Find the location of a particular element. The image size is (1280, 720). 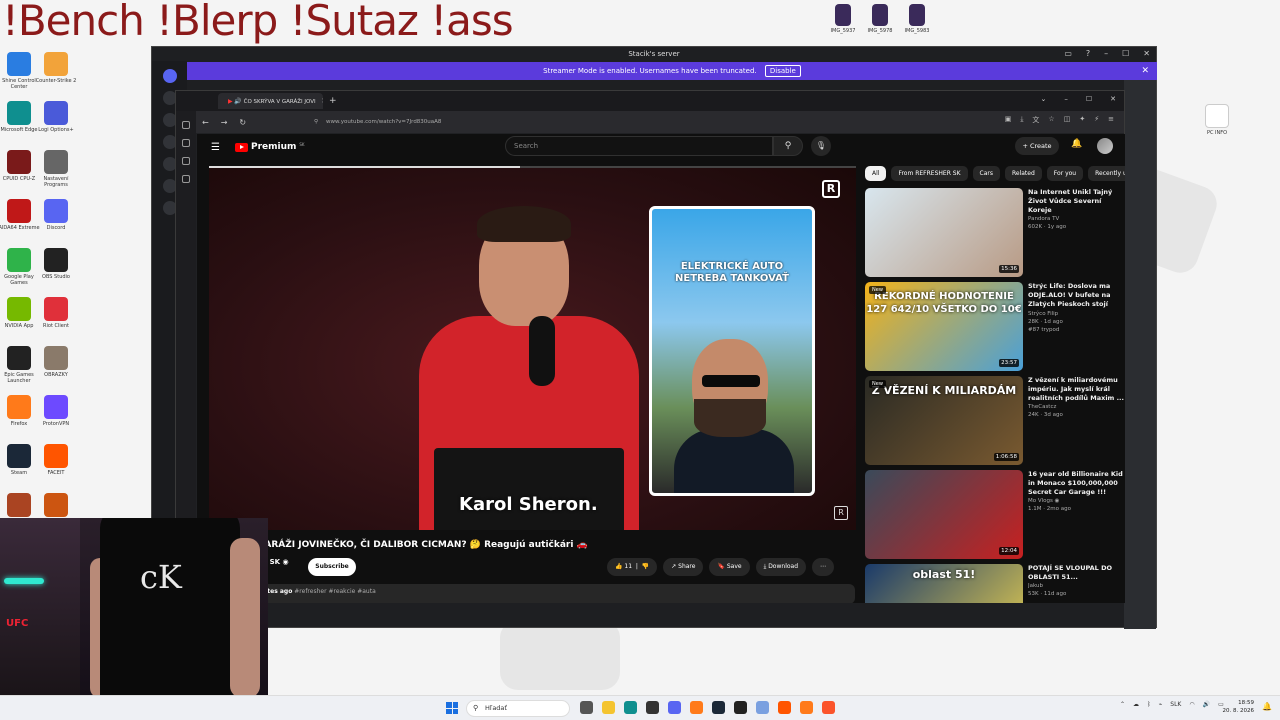

cloud-icon: ☁ is located at coordinates (1136, 704).